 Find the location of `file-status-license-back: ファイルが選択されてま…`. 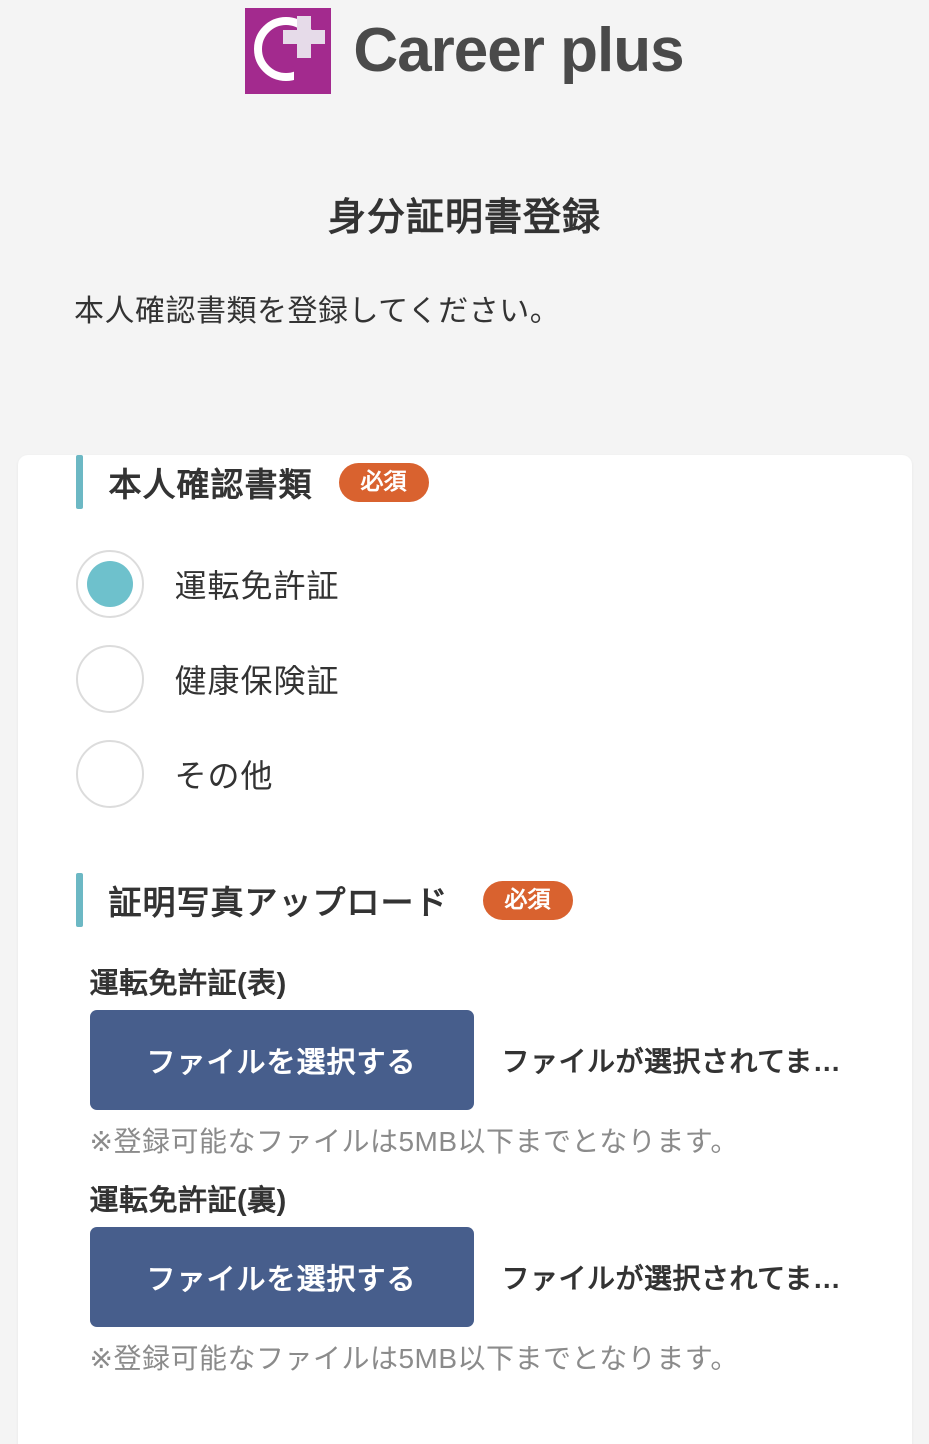

file-status-license-back: ファイルが選択されてま… is located at coordinates (671, 1278).